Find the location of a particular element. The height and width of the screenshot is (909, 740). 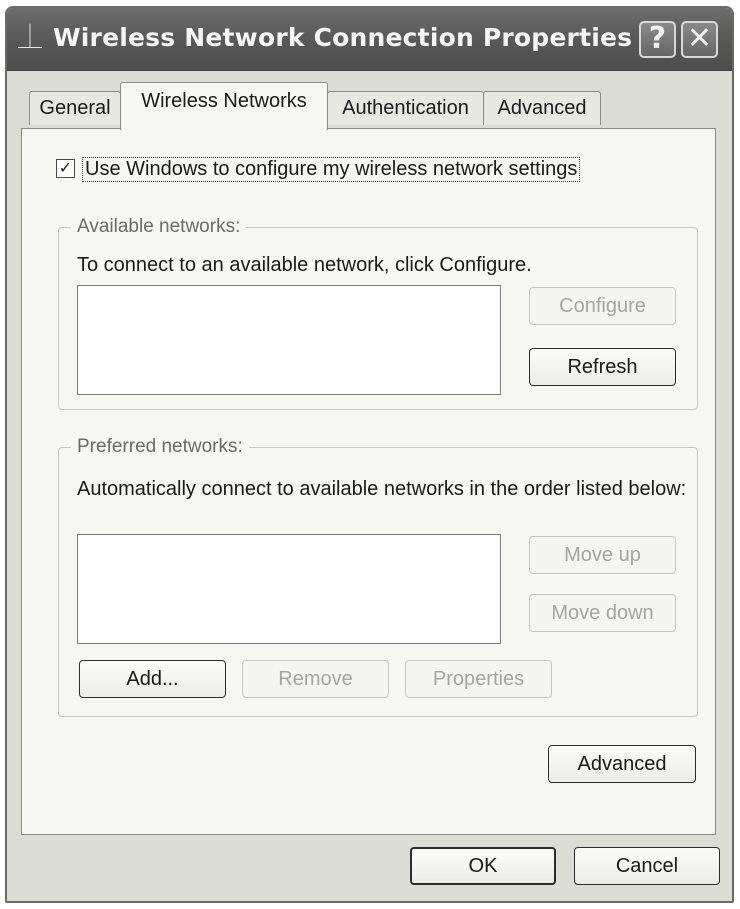

remove-button: Remove is located at coordinates (315, 679).